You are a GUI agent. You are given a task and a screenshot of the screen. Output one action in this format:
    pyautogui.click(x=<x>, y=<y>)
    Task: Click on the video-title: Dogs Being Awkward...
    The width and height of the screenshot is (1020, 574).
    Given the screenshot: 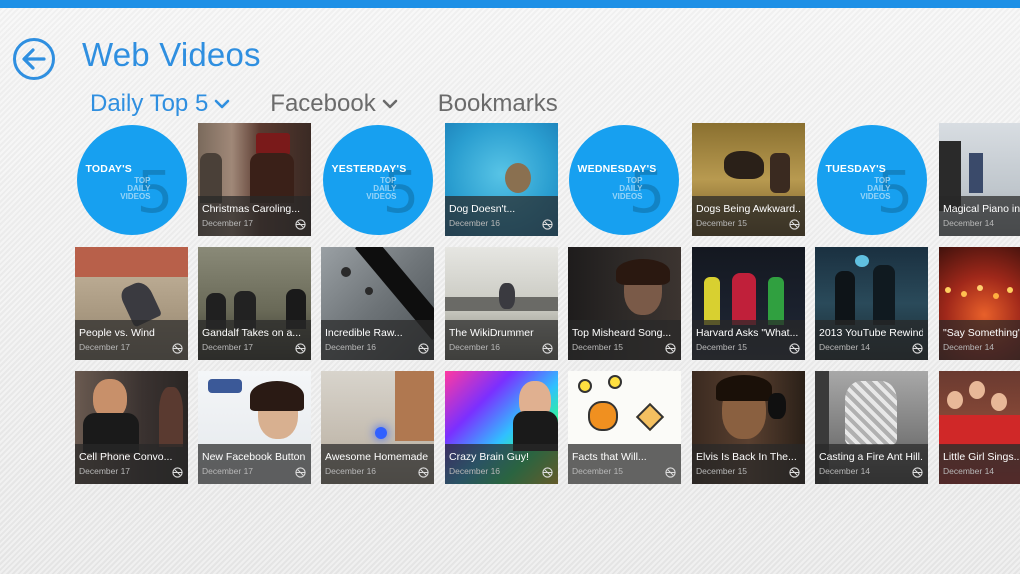 What is the action you would take?
    pyautogui.click(x=748, y=209)
    